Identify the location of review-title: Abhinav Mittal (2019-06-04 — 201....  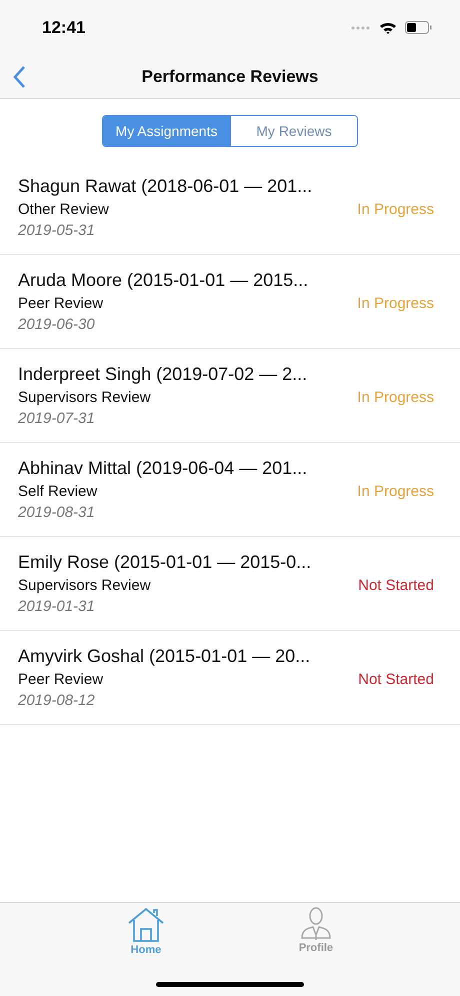
(163, 468).